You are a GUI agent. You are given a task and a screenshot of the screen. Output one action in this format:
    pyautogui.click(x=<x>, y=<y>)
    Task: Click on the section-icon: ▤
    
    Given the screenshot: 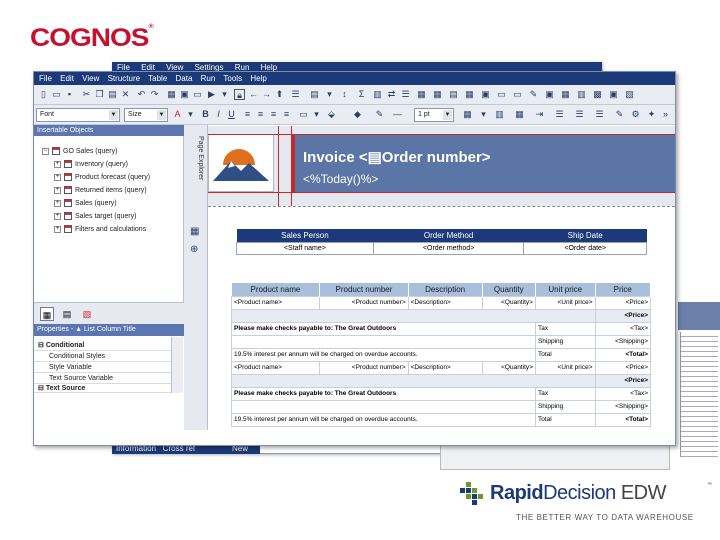 What is the action you would take?
    pyautogui.click(x=314, y=94)
    